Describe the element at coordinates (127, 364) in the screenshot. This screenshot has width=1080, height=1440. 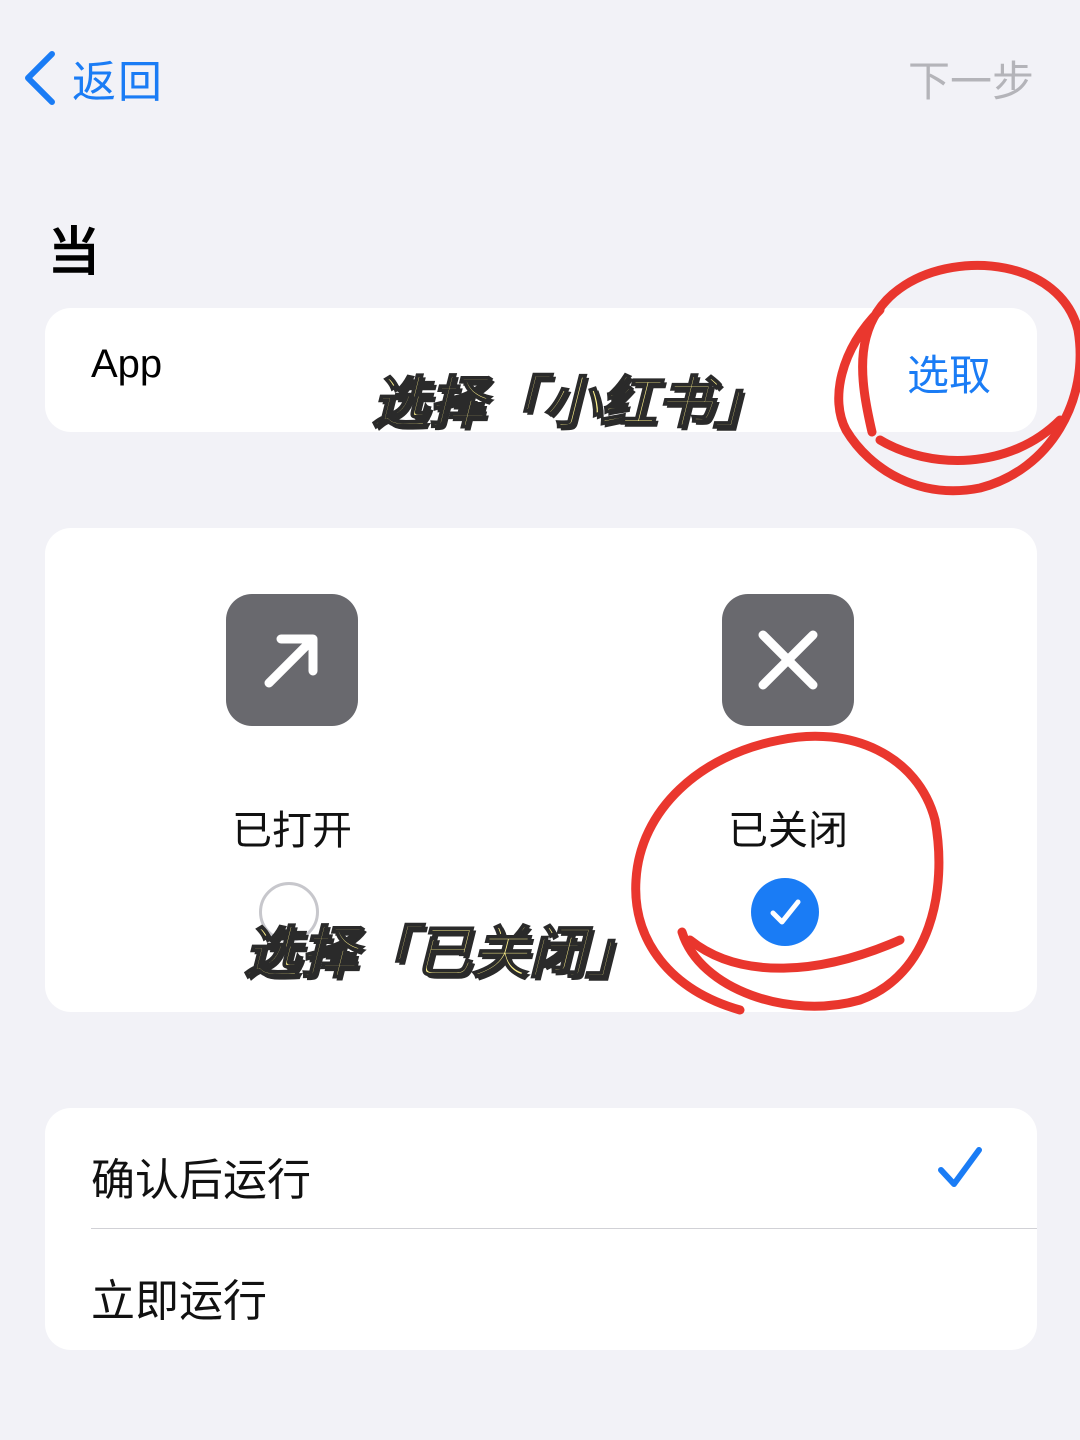
I see `app-label: App` at that location.